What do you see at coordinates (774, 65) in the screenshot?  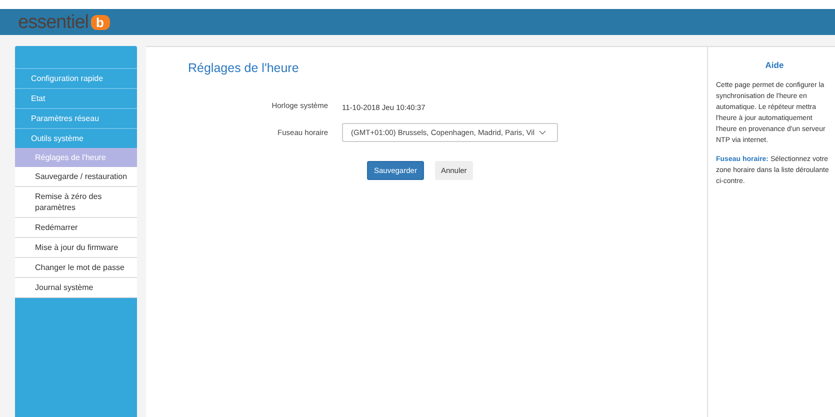 I see `help-title: Aide` at bounding box center [774, 65].